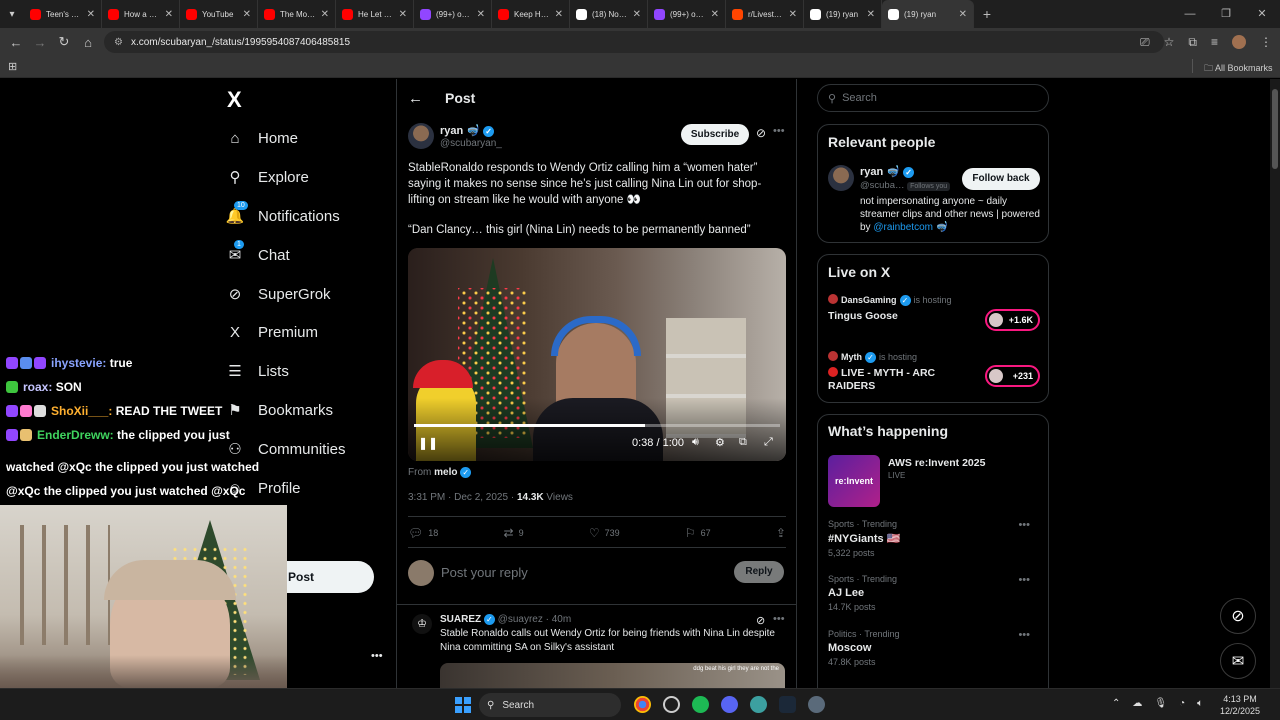  I want to click on browser-tab: (19) ryan ✕, so click(928, 14).